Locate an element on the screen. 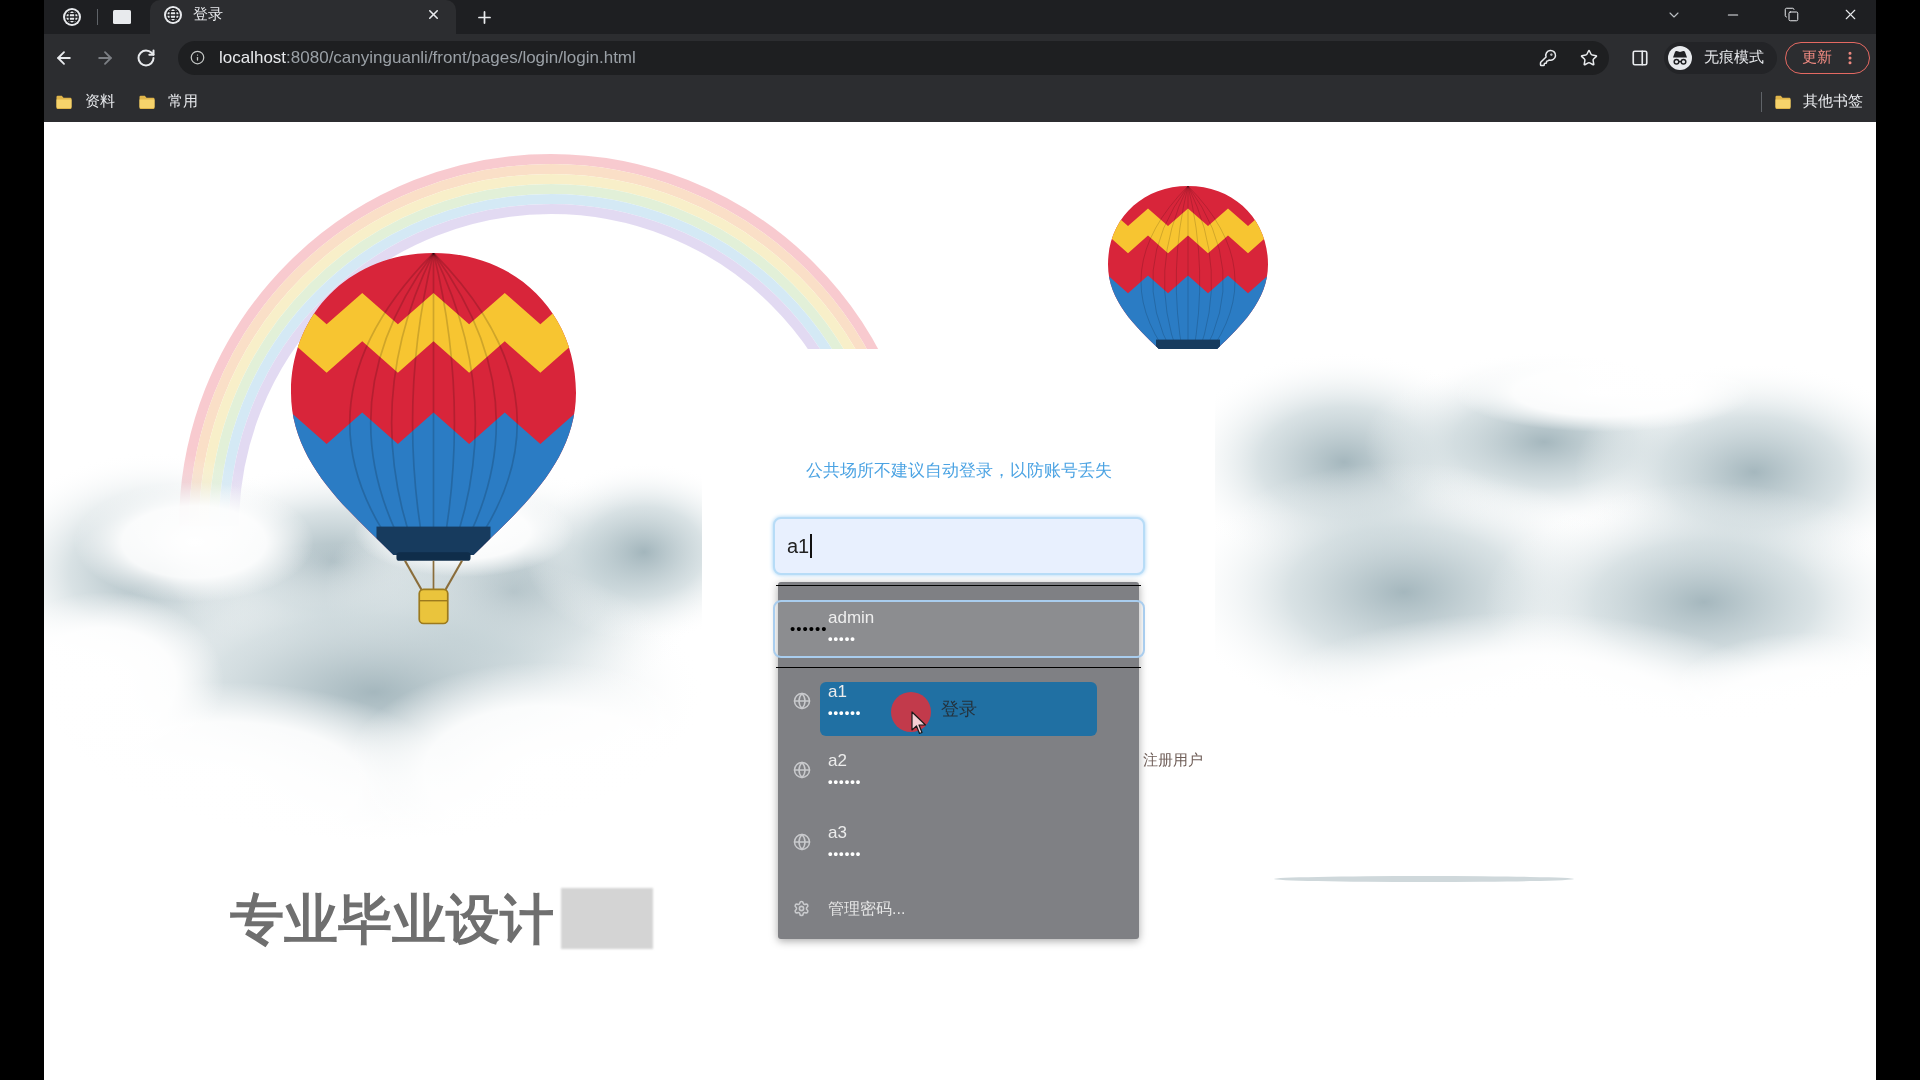 The image size is (1920, 1080). mouse-pointer-icon is located at coordinates (919, 723).